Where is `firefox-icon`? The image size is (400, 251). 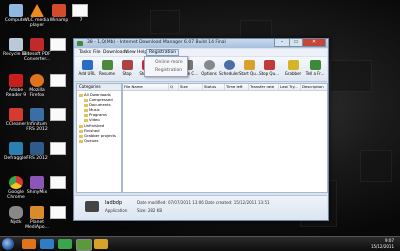
firefox-icon is located at coordinates (37, 80).